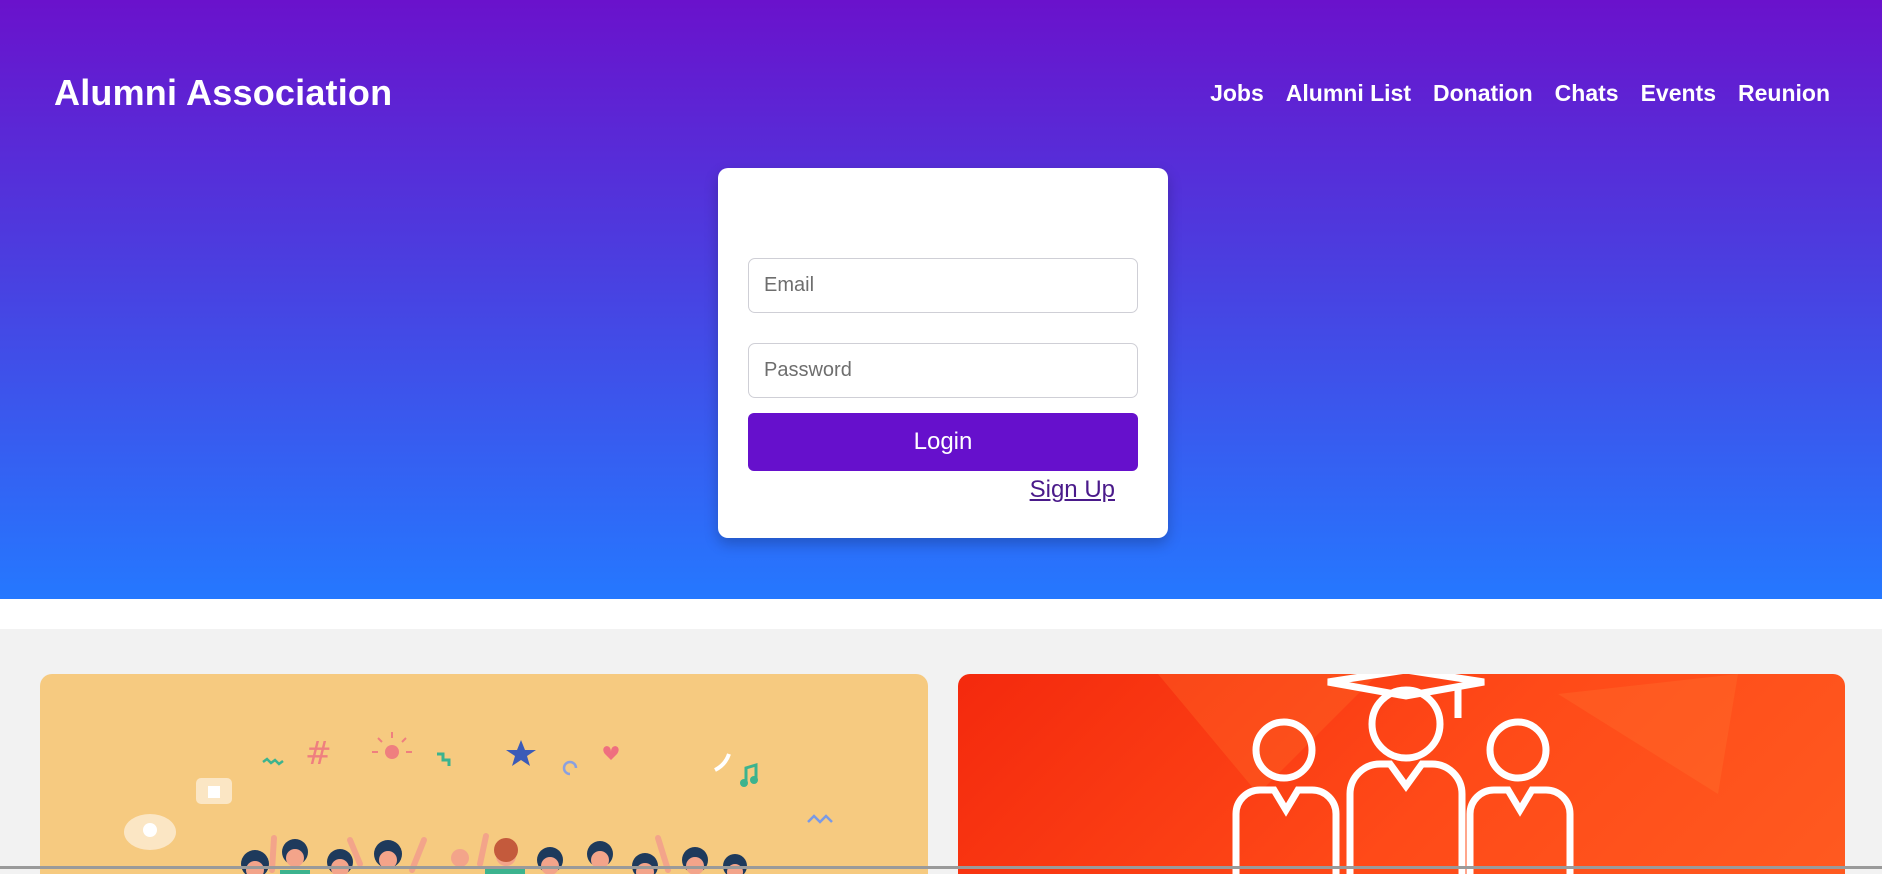  I want to click on section-divider, so click(941, 614).